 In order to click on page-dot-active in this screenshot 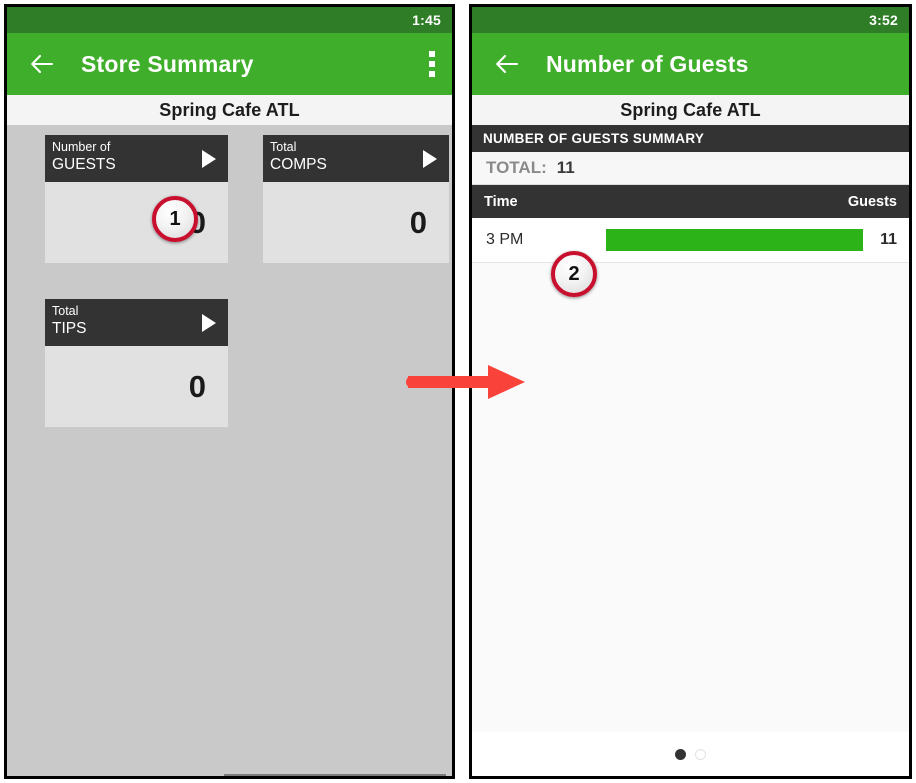, I will do `click(680, 754)`.